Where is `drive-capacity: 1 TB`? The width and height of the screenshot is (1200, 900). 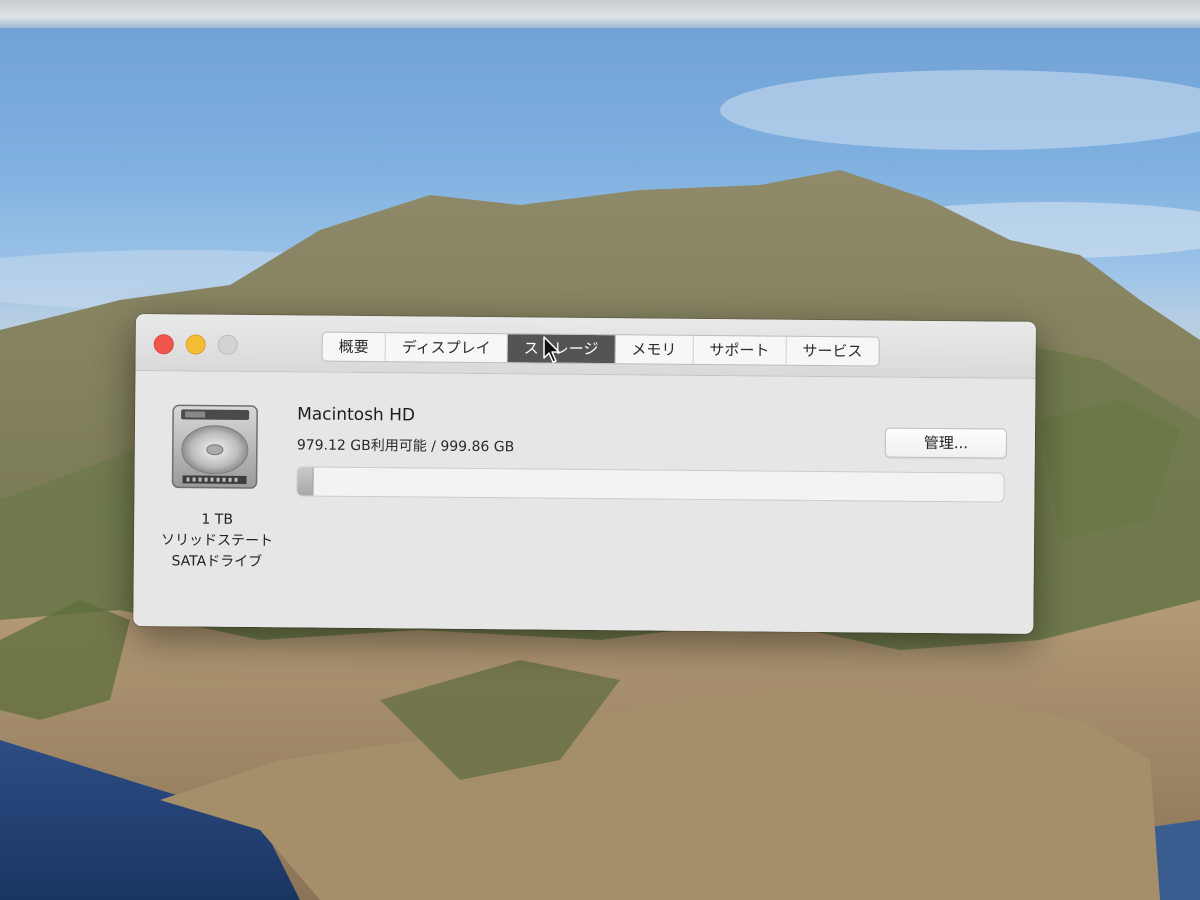
drive-capacity: 1 TB is located at coordinates (217, 519).